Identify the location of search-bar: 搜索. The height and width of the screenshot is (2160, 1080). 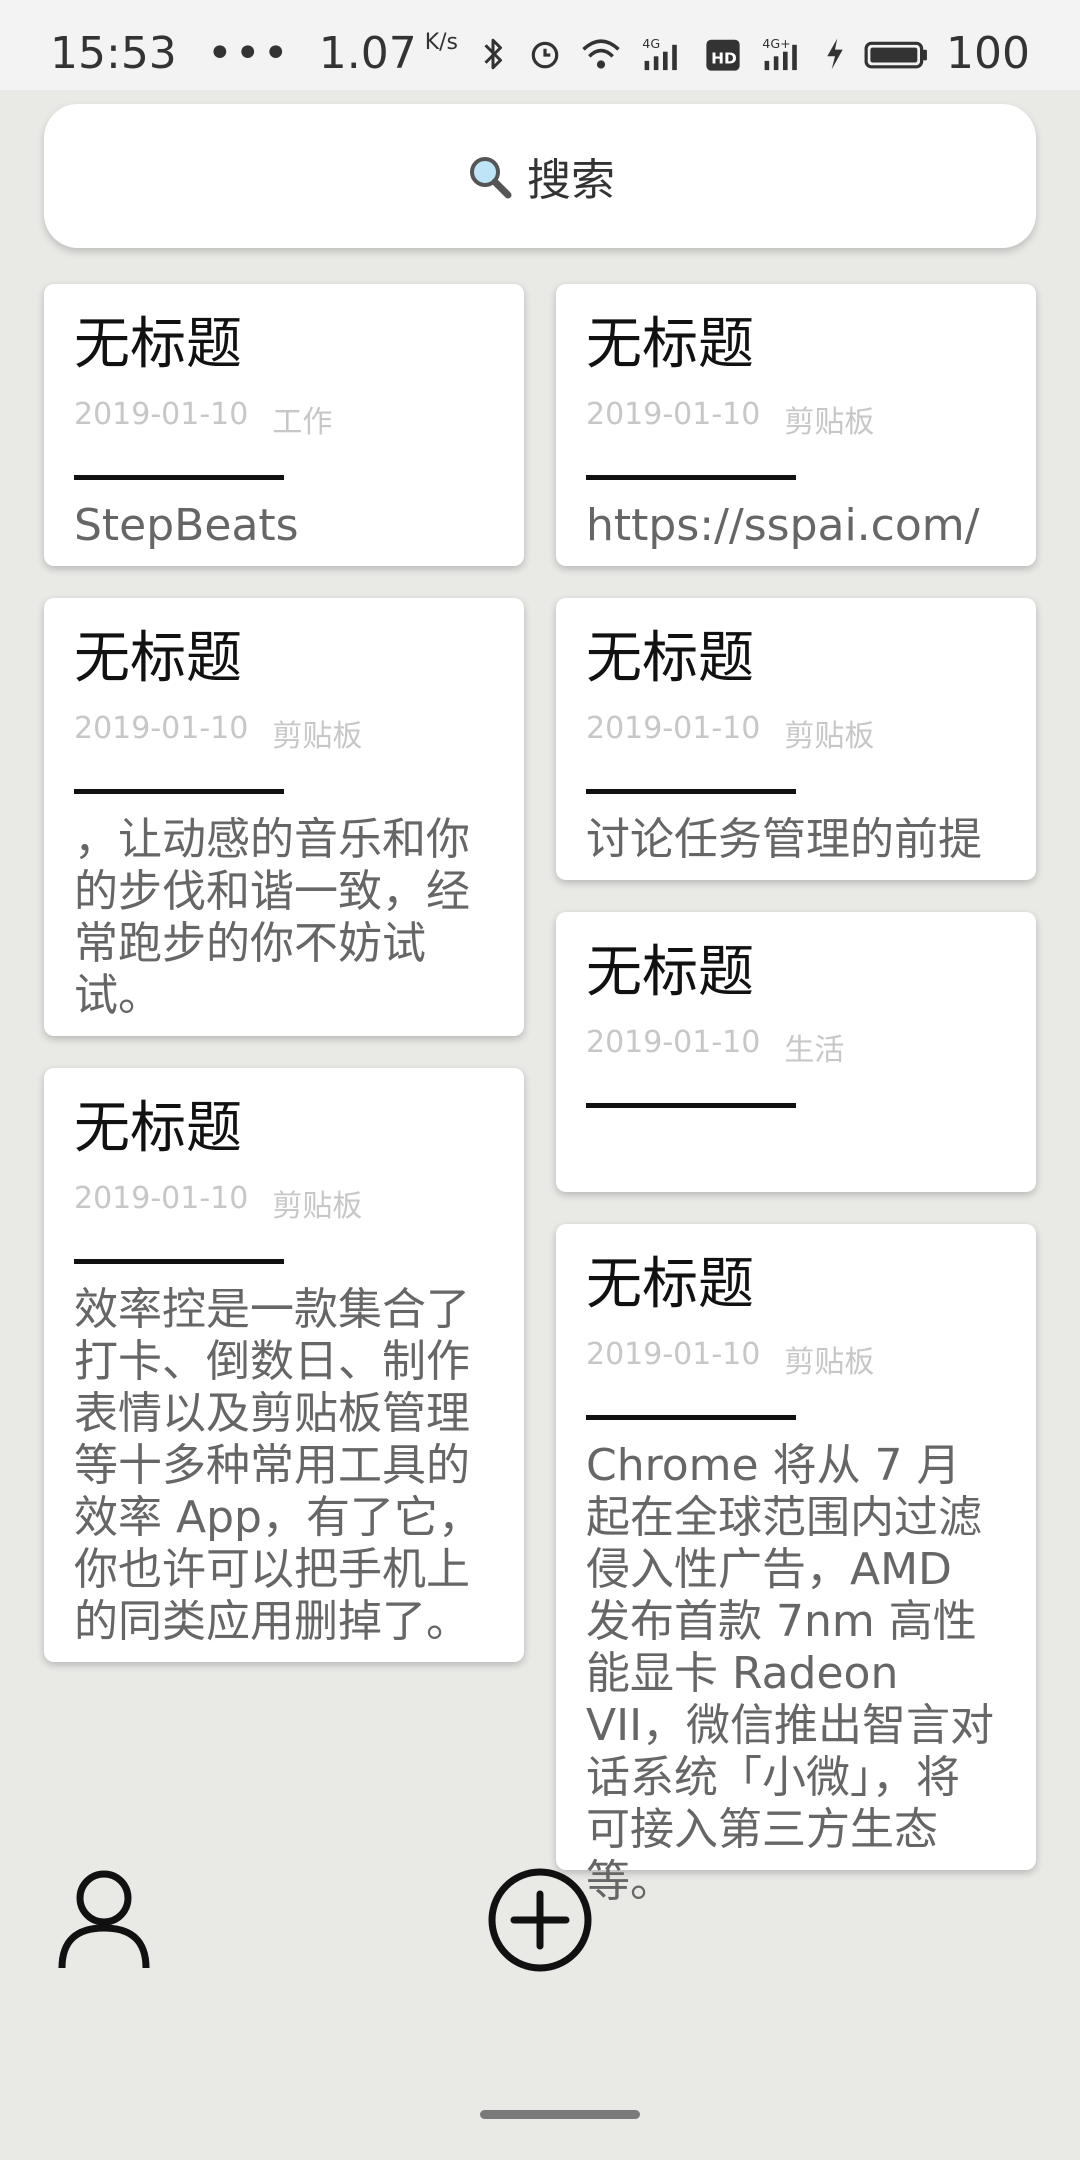
(540, 176).